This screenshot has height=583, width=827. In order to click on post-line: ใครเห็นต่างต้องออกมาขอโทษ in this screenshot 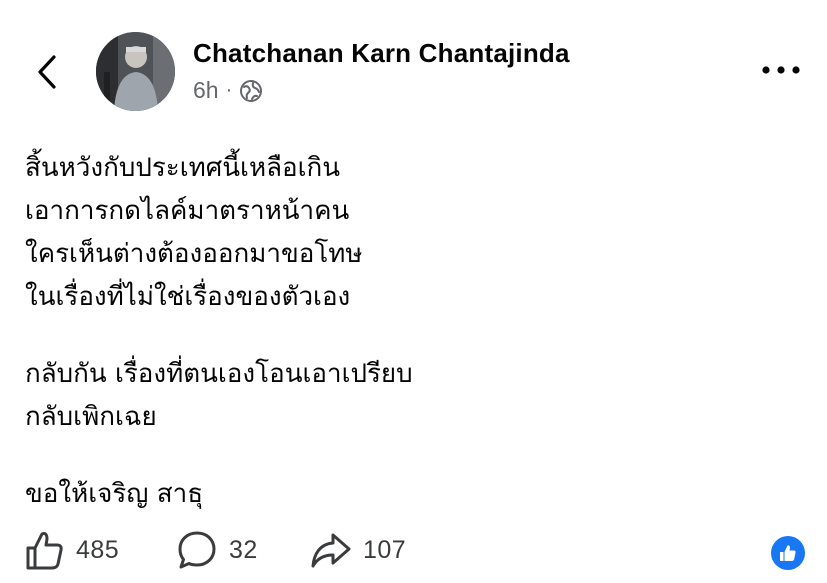, I will do `click(194, 254)`.